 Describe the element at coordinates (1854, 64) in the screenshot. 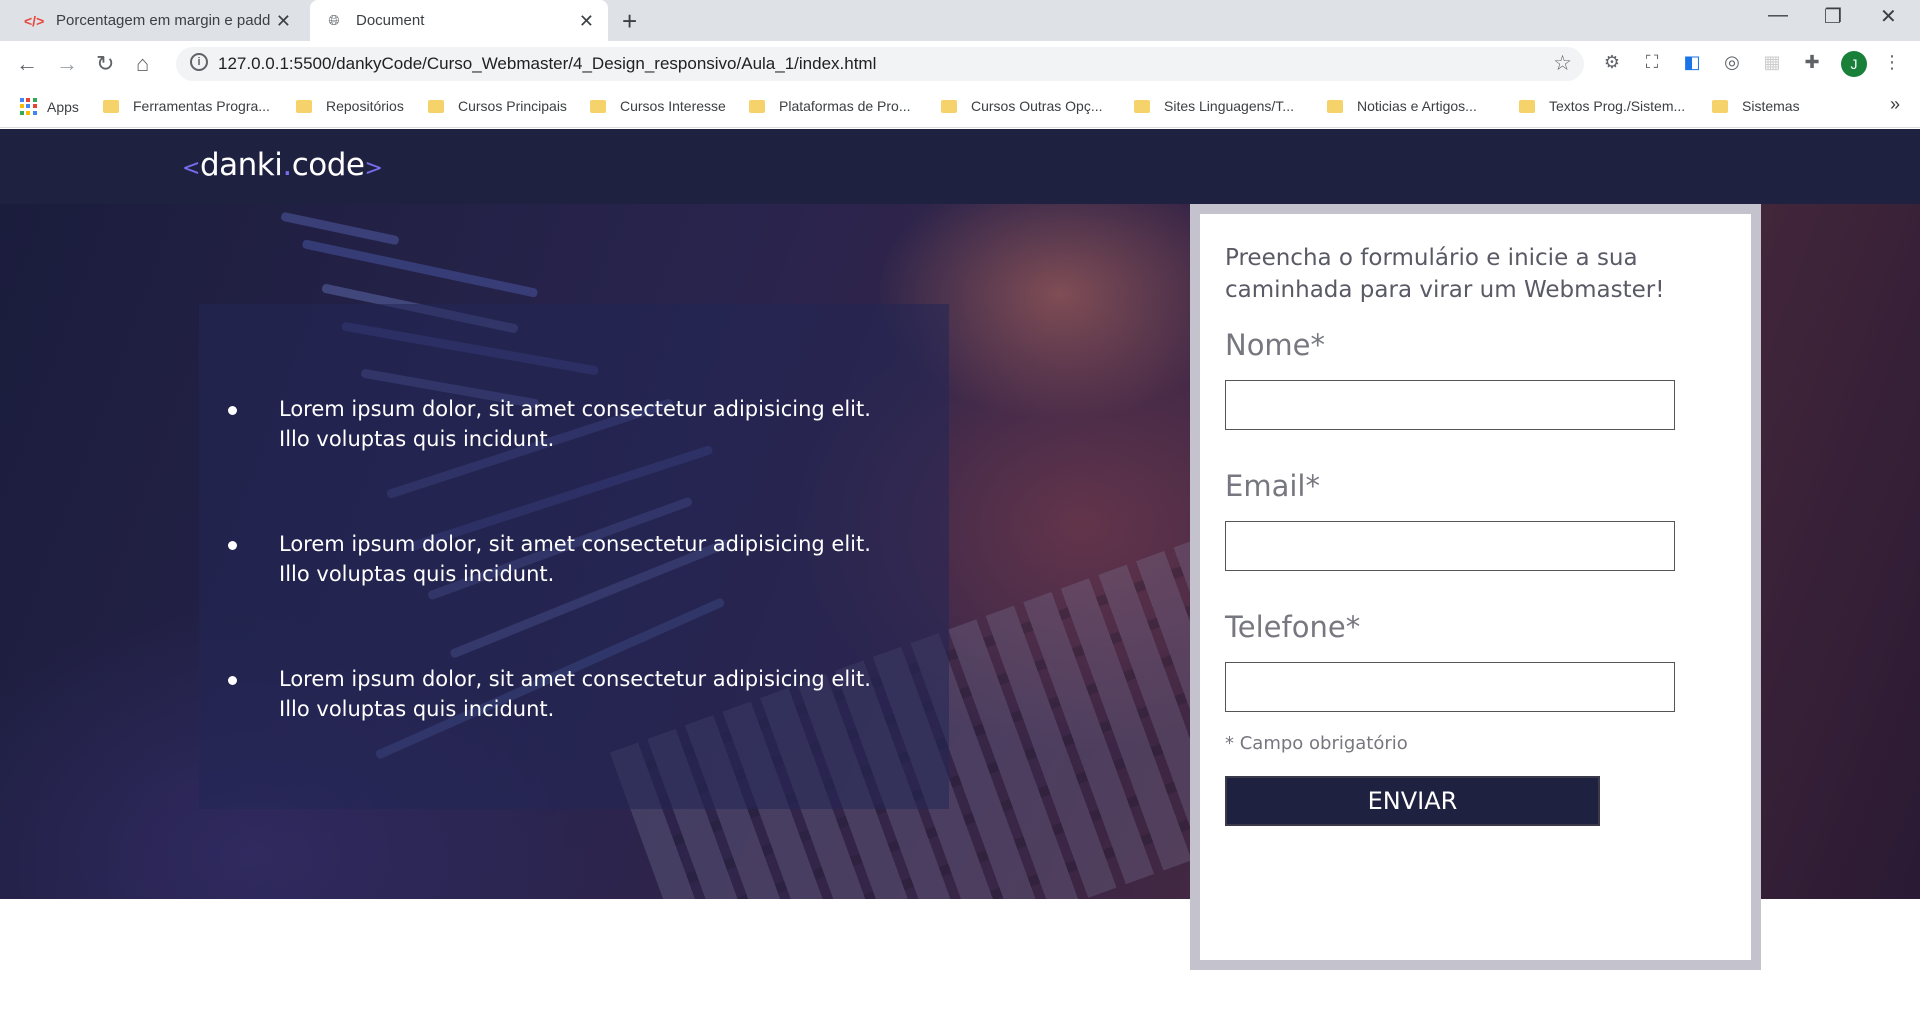

I see `profile-avatar: J` at that location.